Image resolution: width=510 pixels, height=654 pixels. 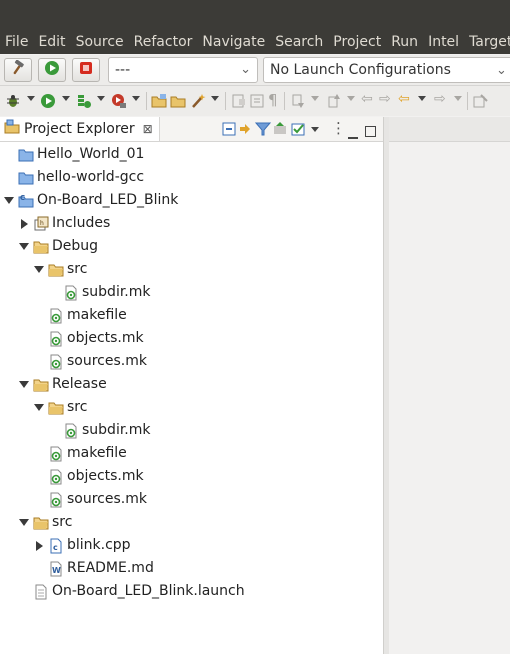 I want to click on coverage-dropdown-icon, so click(x=101, y=98).